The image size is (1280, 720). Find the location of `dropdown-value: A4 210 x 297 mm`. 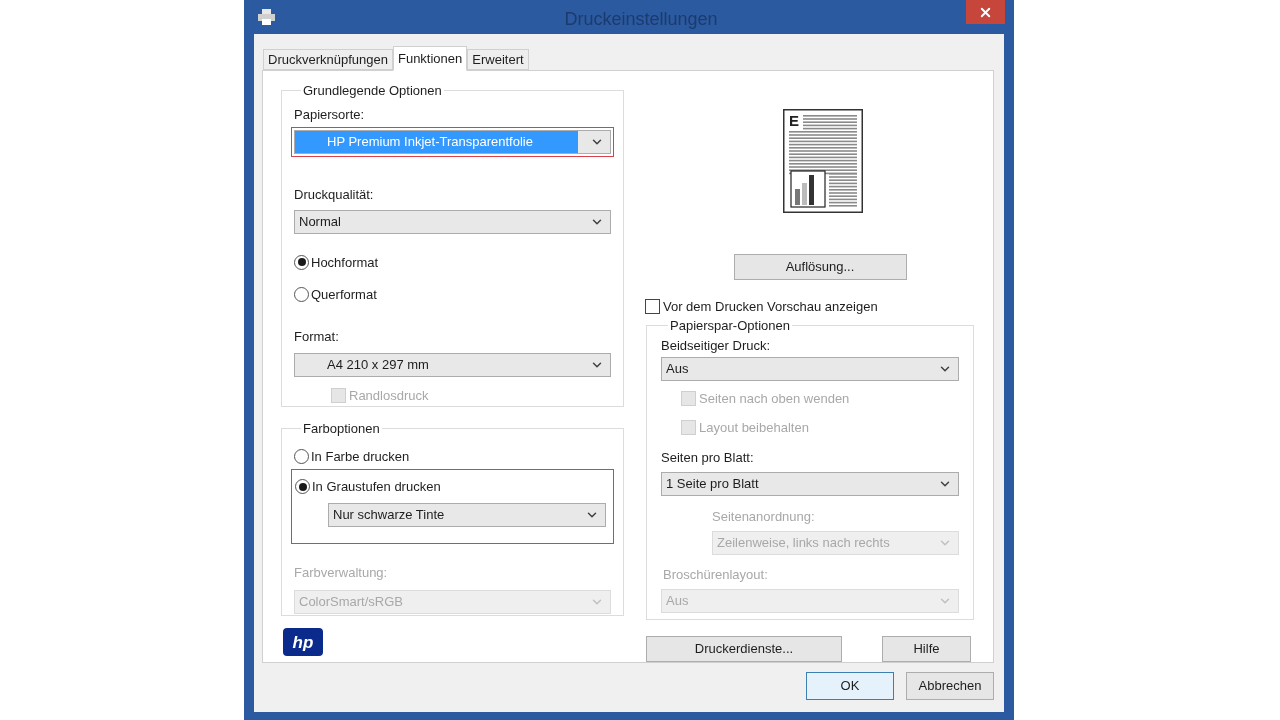

dropdown-value: A4 210 x 297 mm is located at coordinates (378, 364).